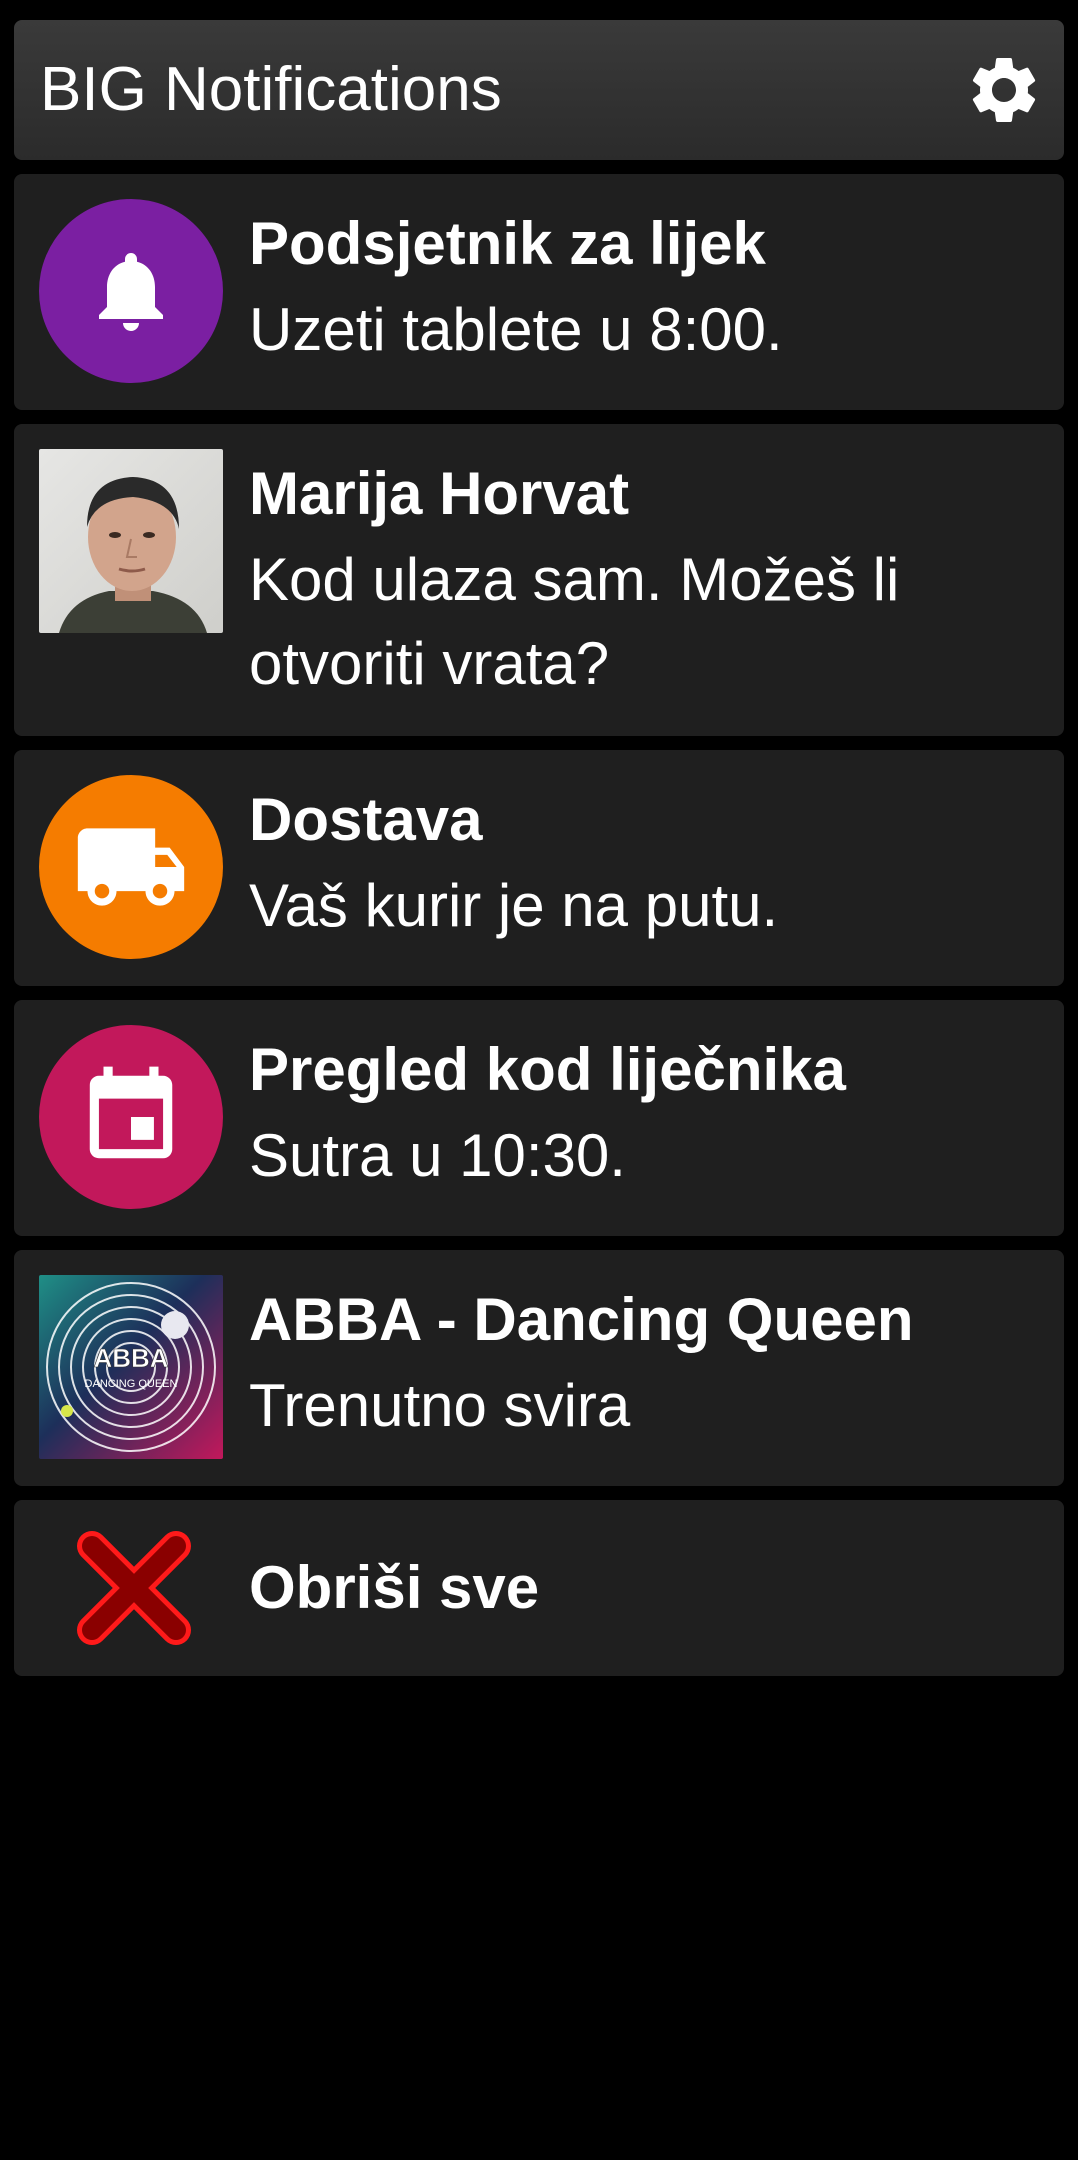  I want to click on album-art: ABBA DANCING QUEEN, so click(131, 1367).